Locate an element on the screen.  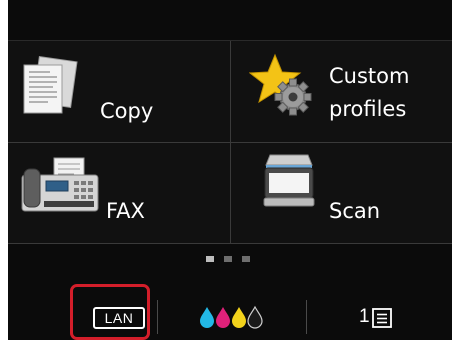
custom-profiles-label-line2: profiles is located at coordinates (368, 109).